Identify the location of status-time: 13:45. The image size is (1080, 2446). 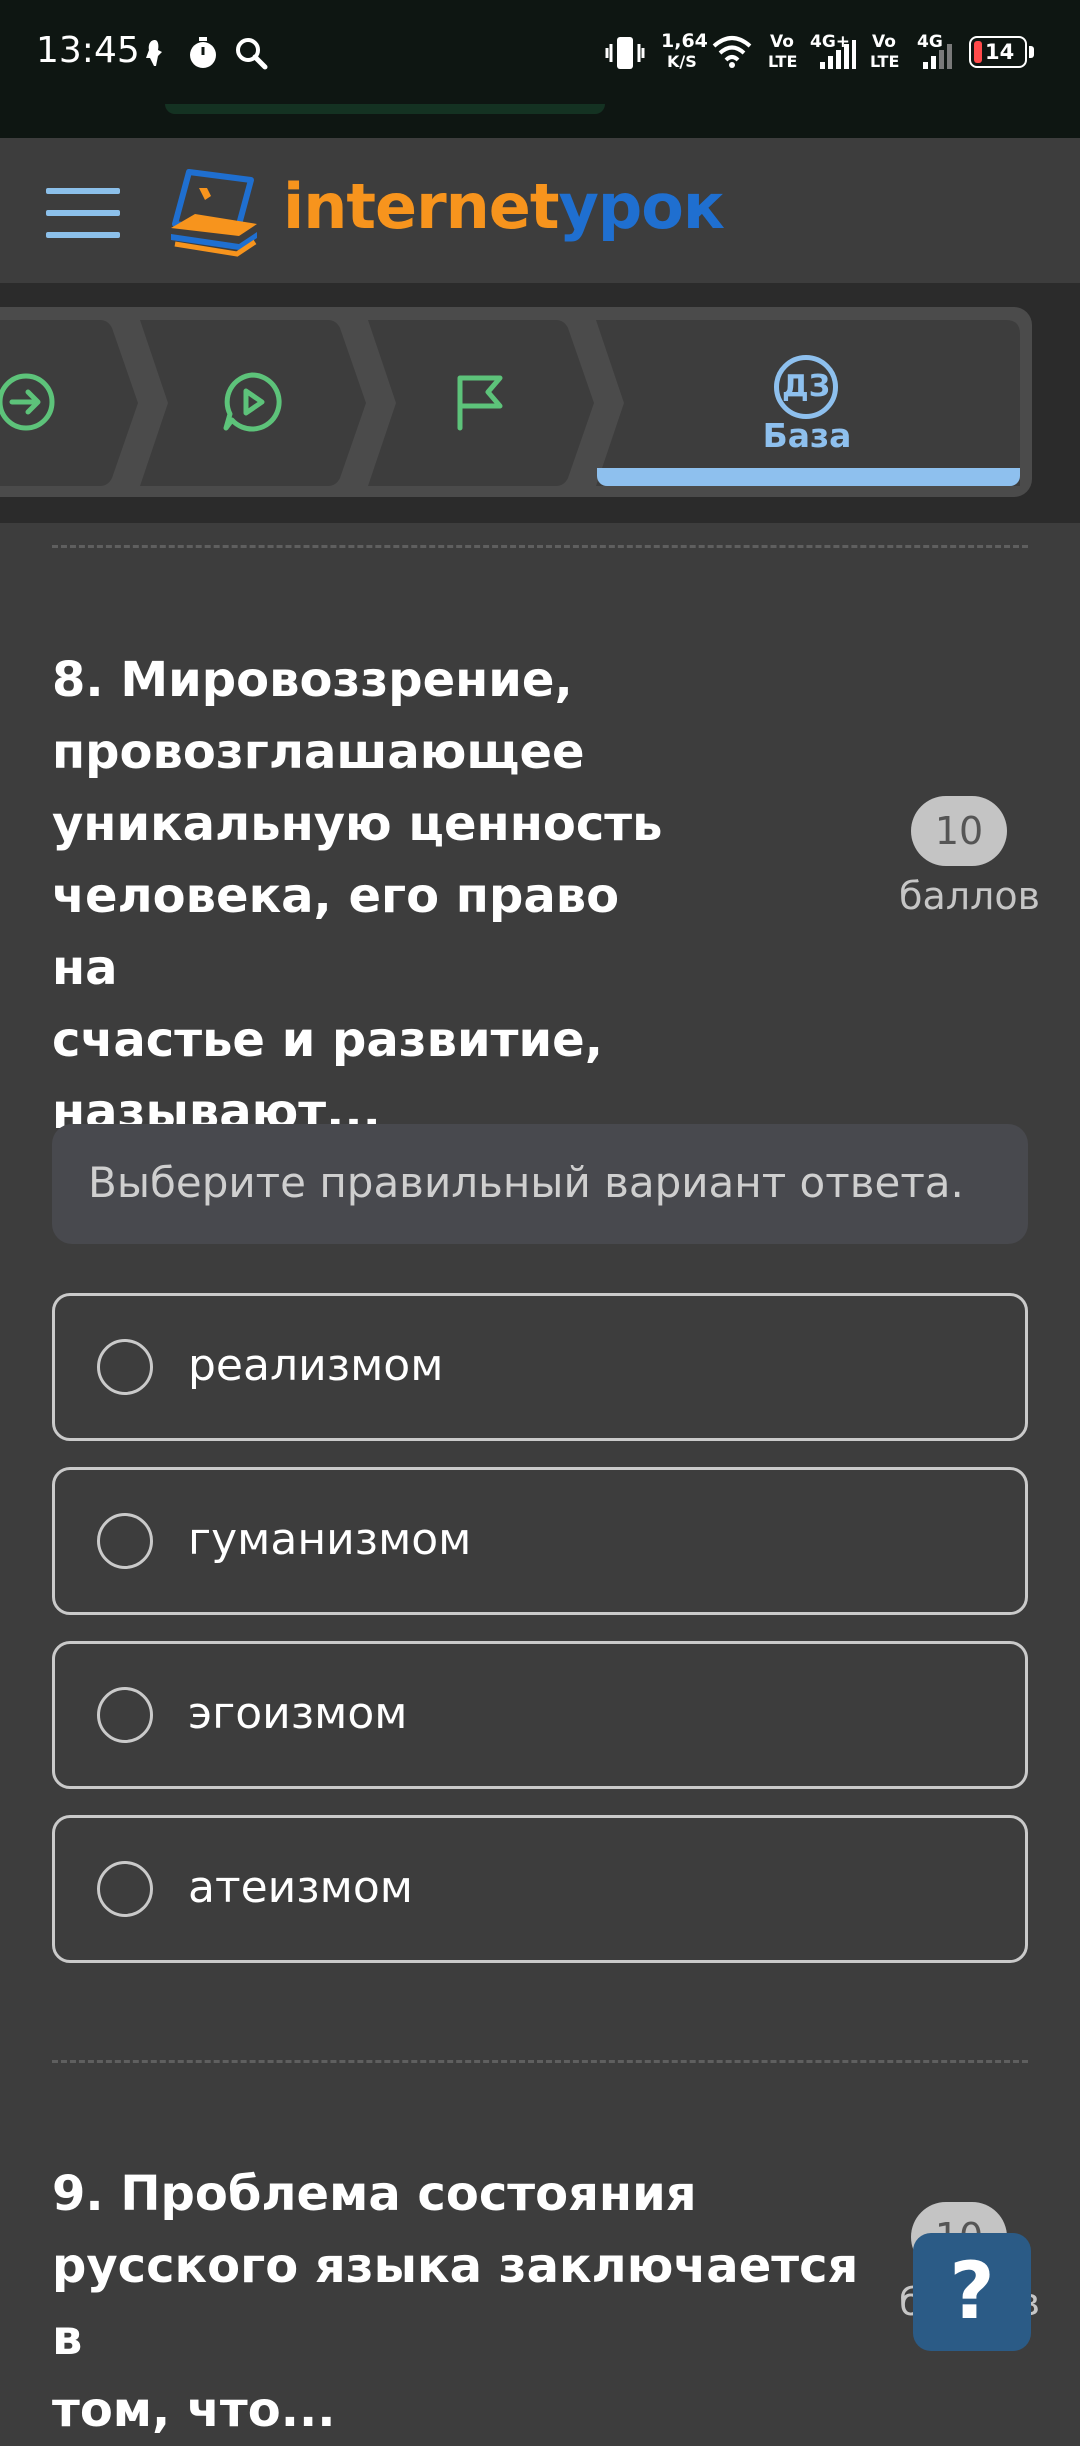
(88, 50).